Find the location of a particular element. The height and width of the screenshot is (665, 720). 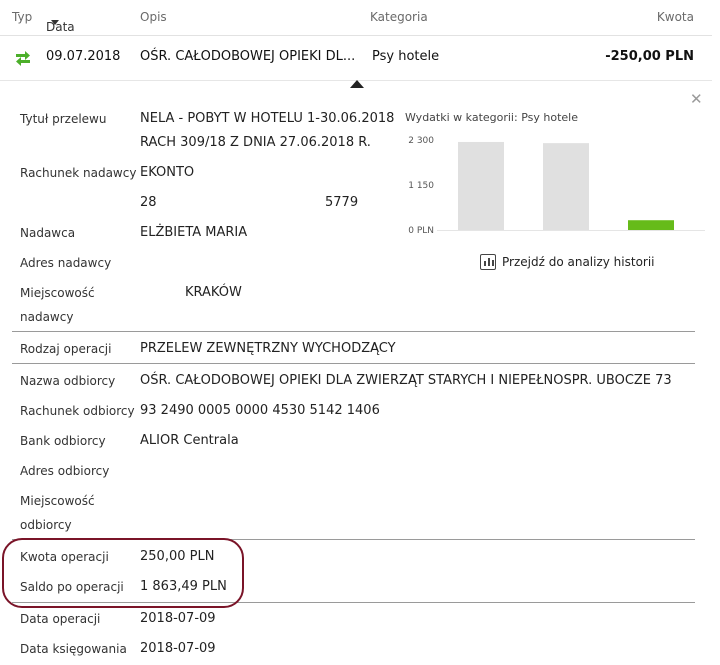

label-recipient-account: Rachunek odbiorcy is located at coordinates (77, 411).